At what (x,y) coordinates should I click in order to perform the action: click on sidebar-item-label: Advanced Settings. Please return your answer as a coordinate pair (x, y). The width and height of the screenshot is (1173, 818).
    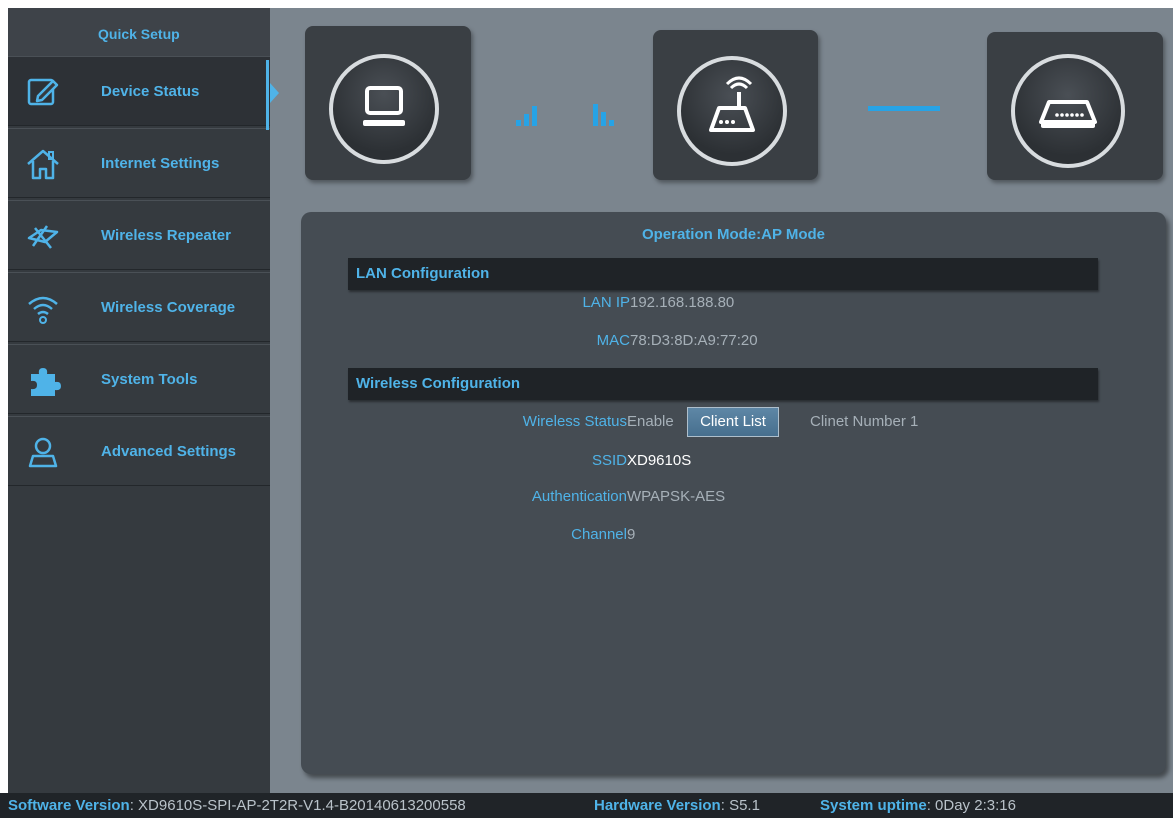
    Looking at the image, I should click on (169, 451).